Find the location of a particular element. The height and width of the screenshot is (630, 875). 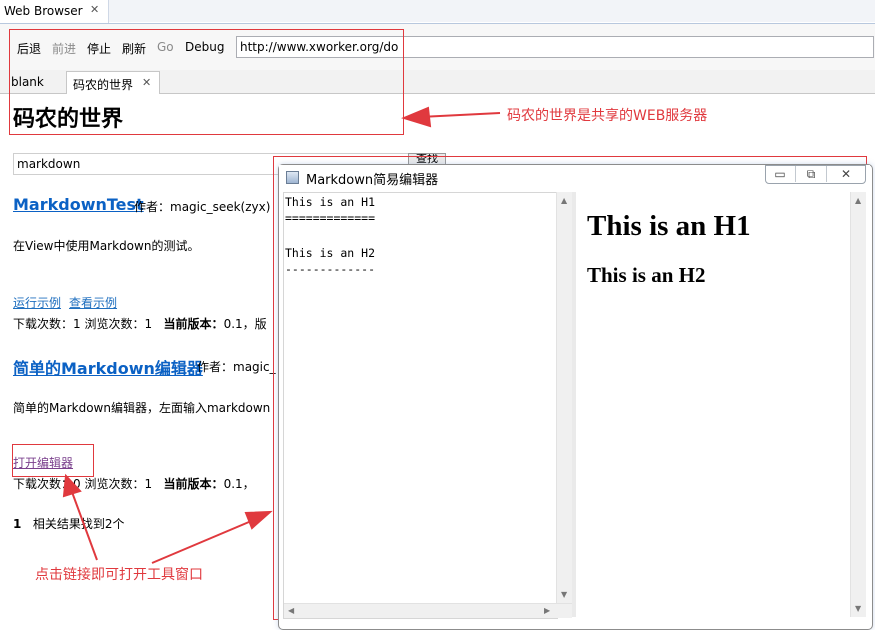

arrow-line-right is located at coordinates (204, 541).